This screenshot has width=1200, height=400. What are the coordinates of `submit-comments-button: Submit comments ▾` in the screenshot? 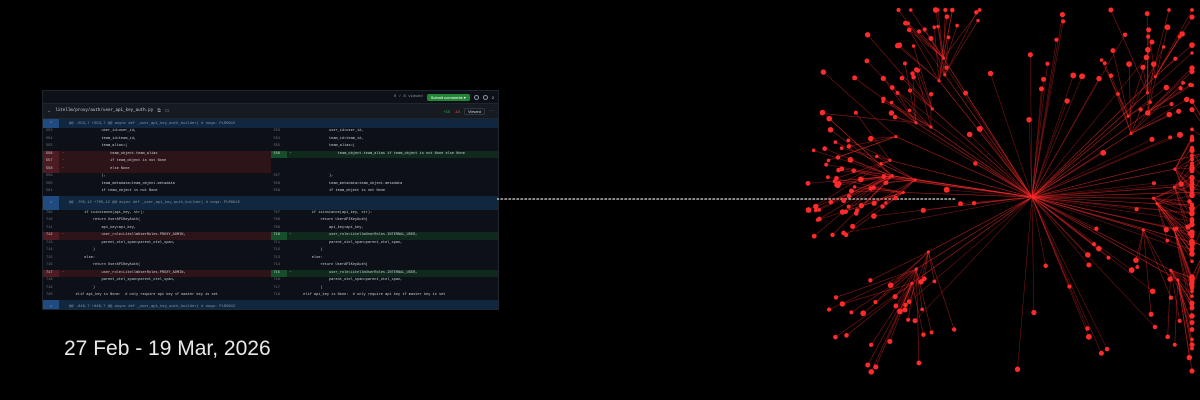 It's located at (448, 97).